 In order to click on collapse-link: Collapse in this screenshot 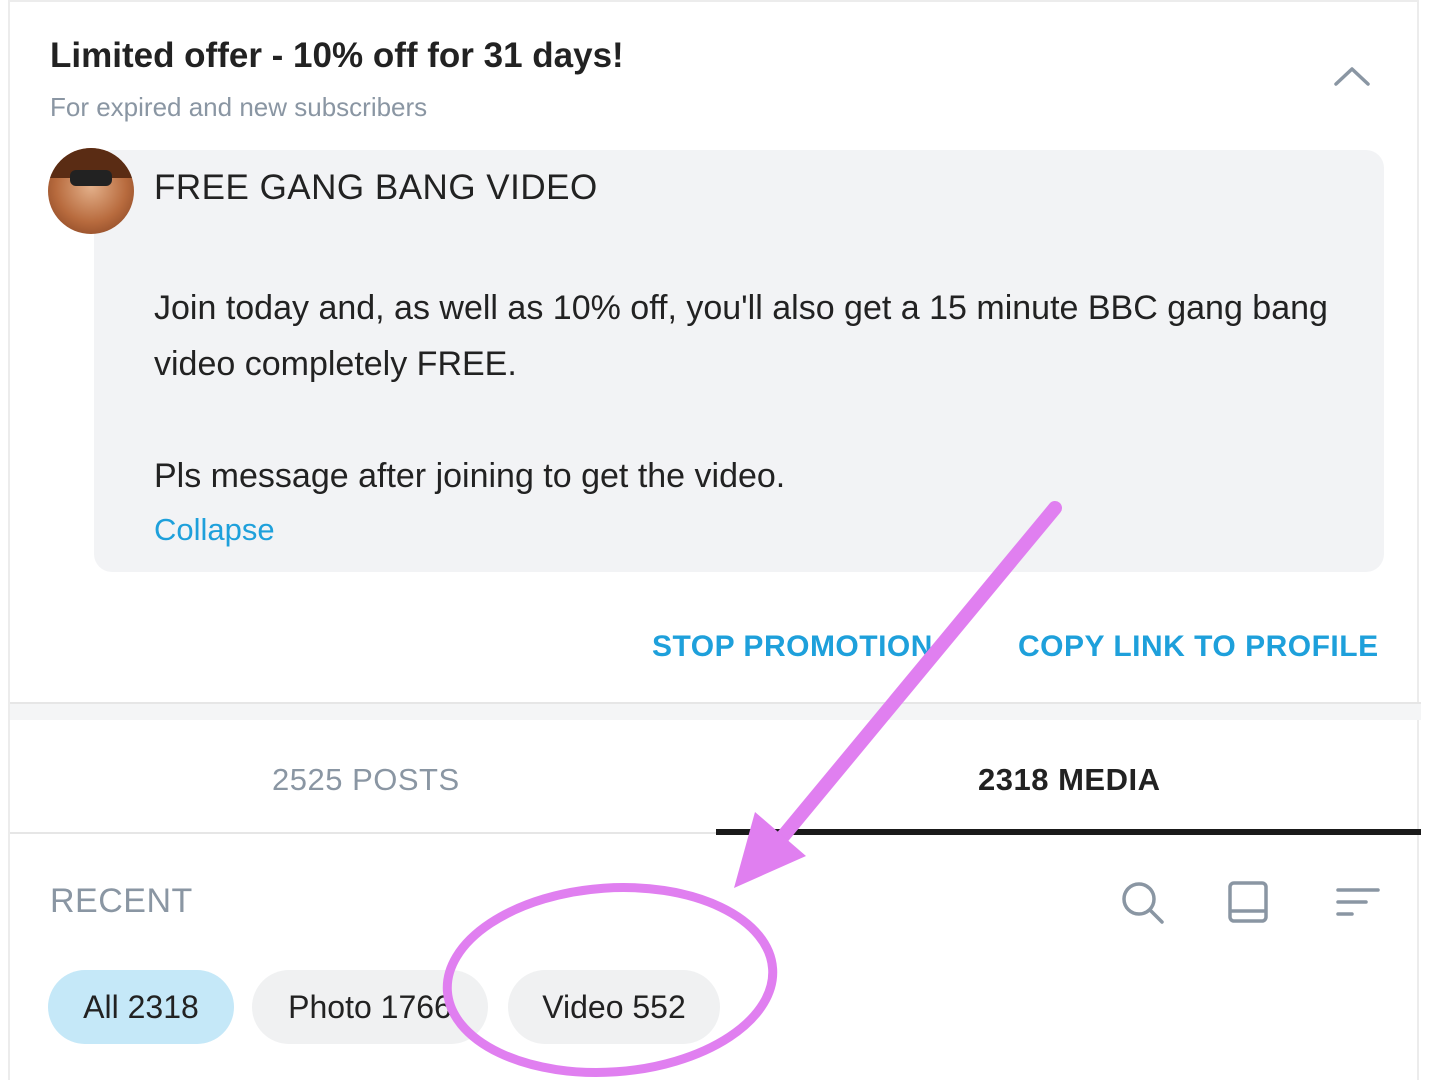, I will do `click(214, 530)`.